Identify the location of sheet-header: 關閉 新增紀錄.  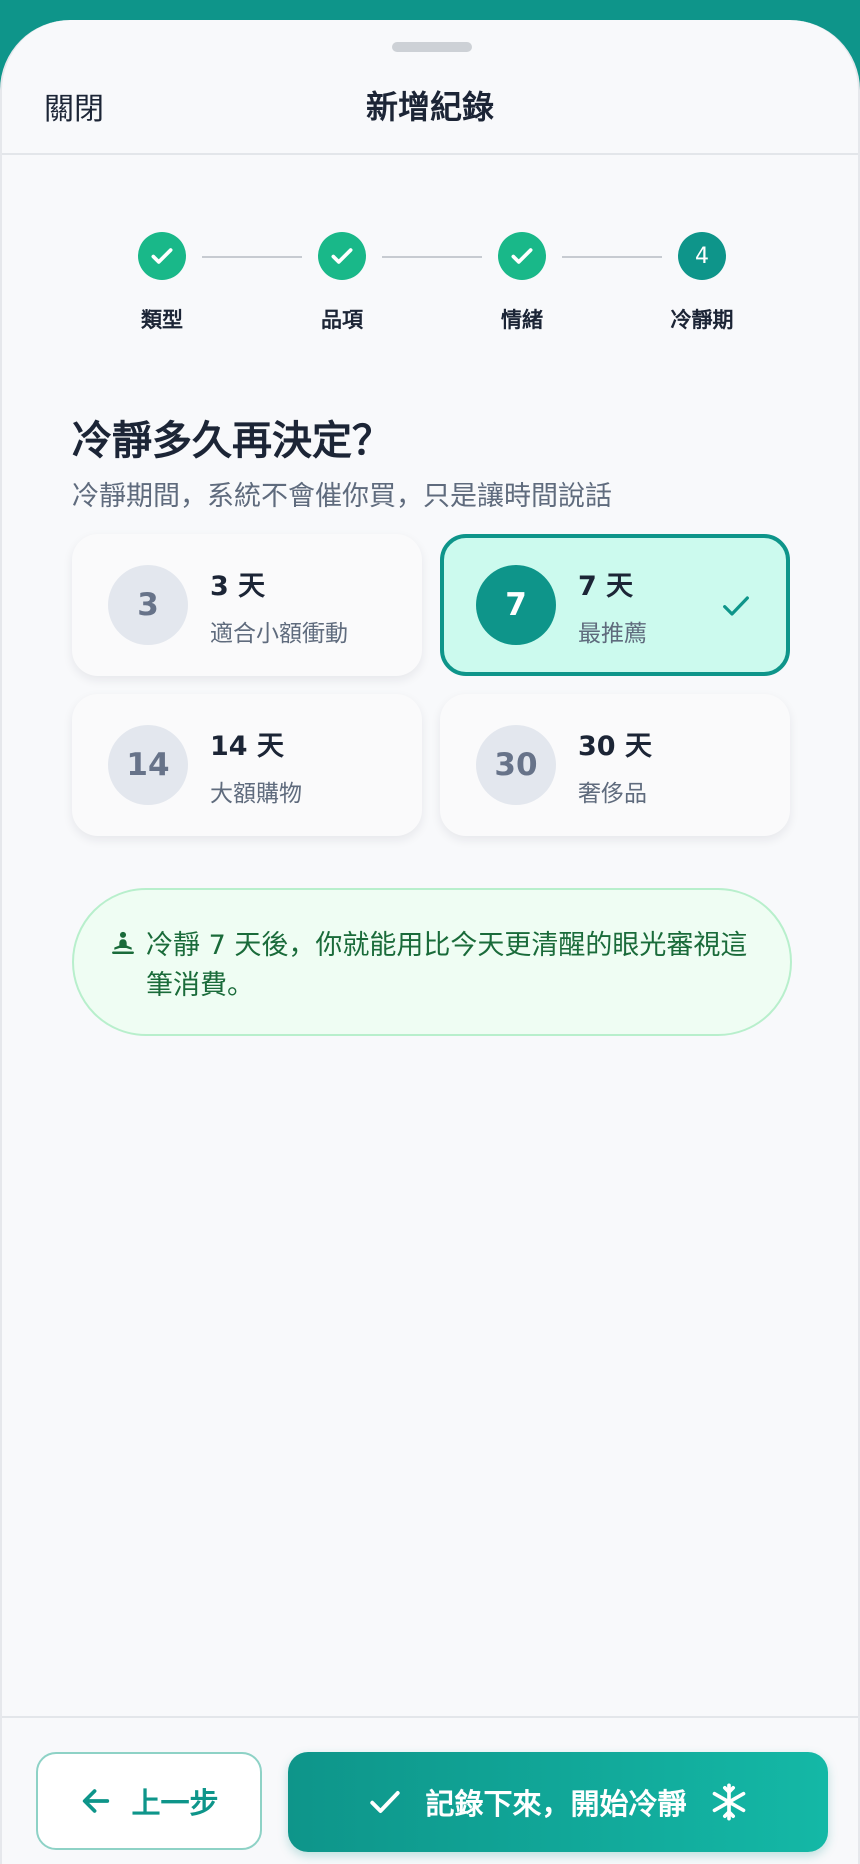
(430, 87).